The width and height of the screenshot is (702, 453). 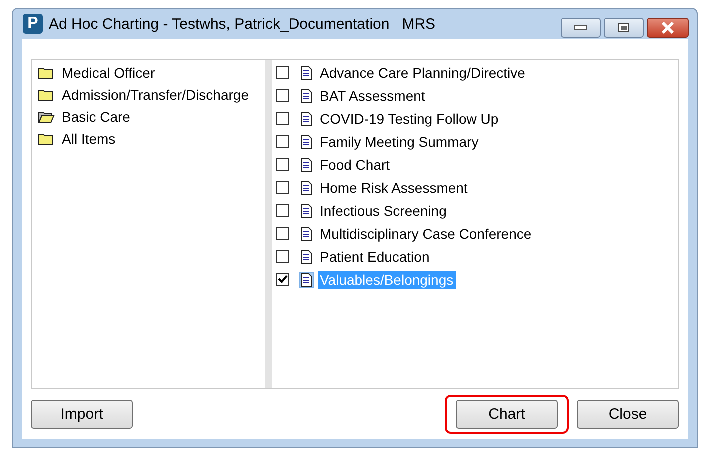 I want to click on form-item: Advance Care Planning/Directive, so click(x=423, y=73).